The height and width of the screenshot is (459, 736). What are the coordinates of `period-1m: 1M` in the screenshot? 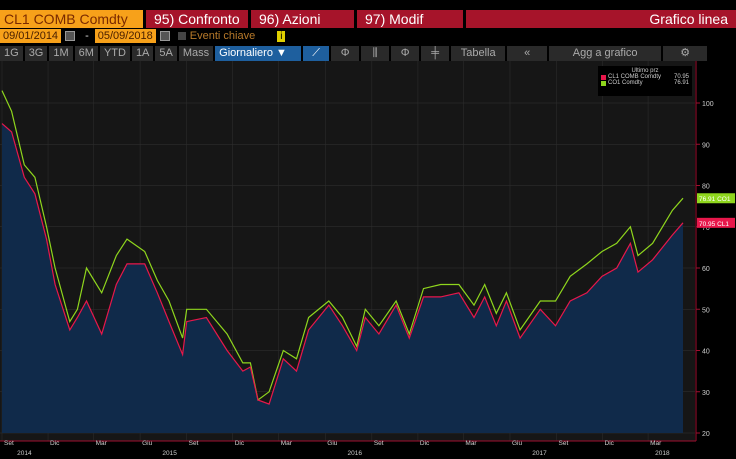 It's located at (61, 53).